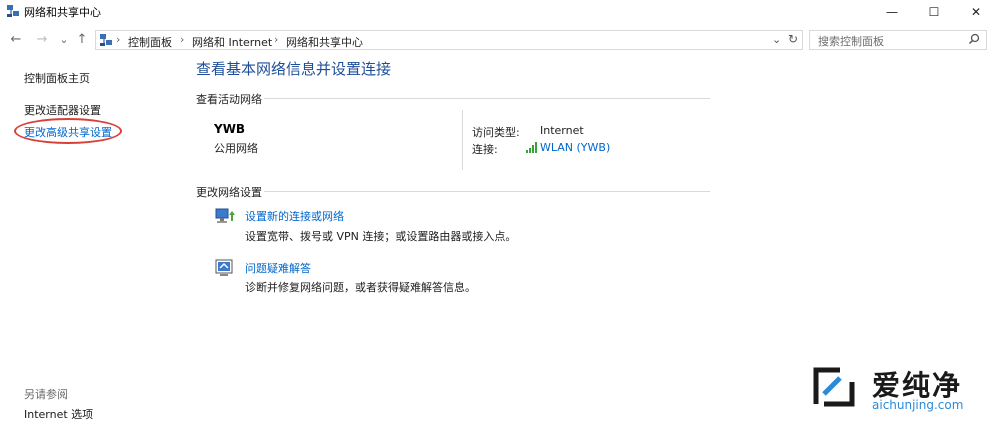 The image size is (996, 422). Describe the element at coordinates (360, 287) in the screenshot. I see `troubleshoot-desc: 诊断并修复网络问题，或者获得疑难解答信息。` at that location.